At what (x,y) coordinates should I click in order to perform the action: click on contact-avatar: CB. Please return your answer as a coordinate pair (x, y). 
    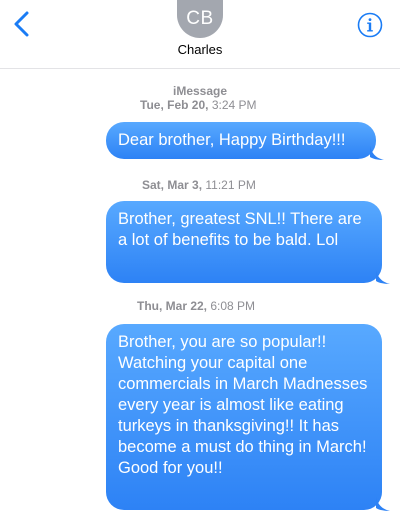
    Looking at the image, I should click on (200, 19).